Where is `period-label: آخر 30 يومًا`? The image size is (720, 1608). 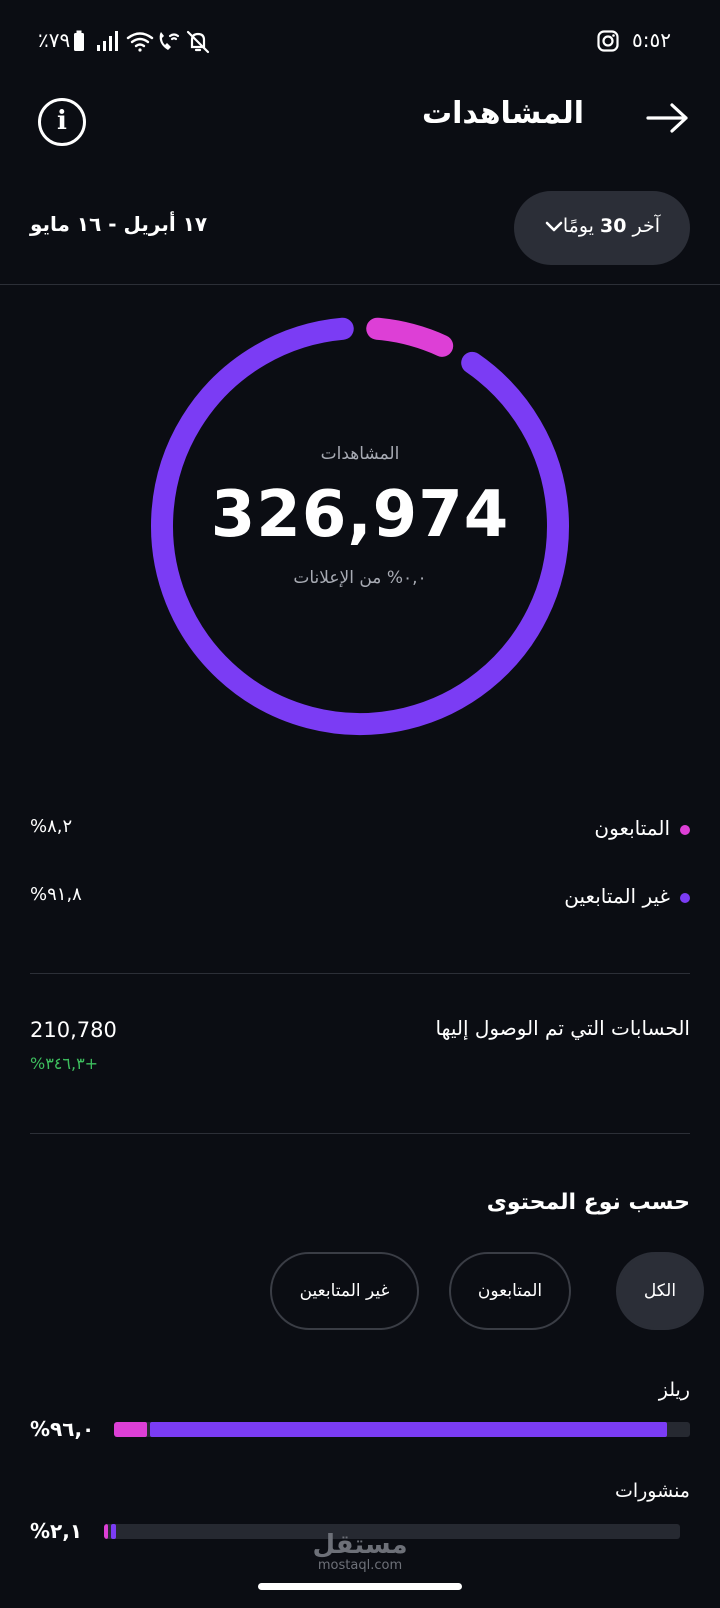 period-label: آخر 30 يومًا is located at coordinates (611, 226).